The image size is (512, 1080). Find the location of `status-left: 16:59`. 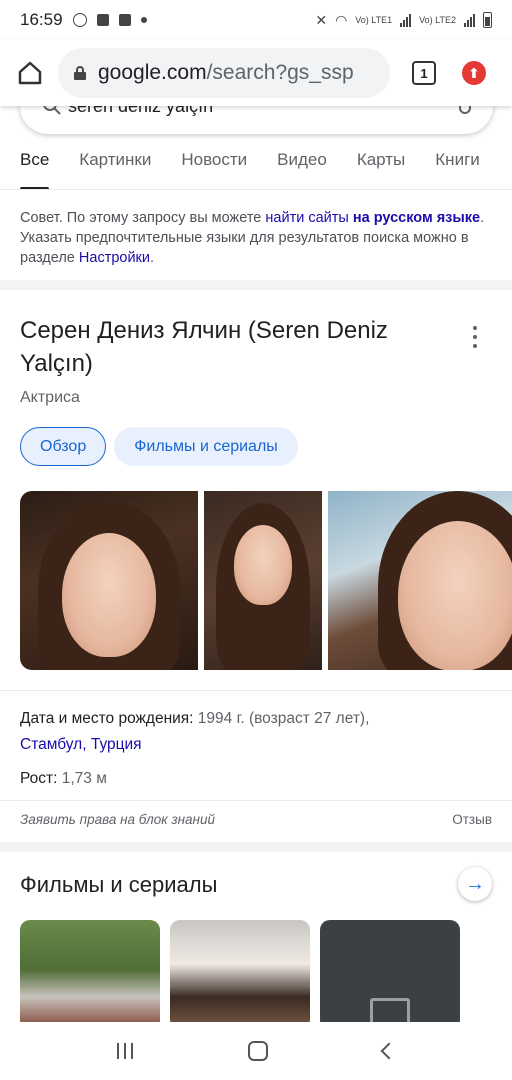

status-left: 16:59 is located at coordinates (83, 20).